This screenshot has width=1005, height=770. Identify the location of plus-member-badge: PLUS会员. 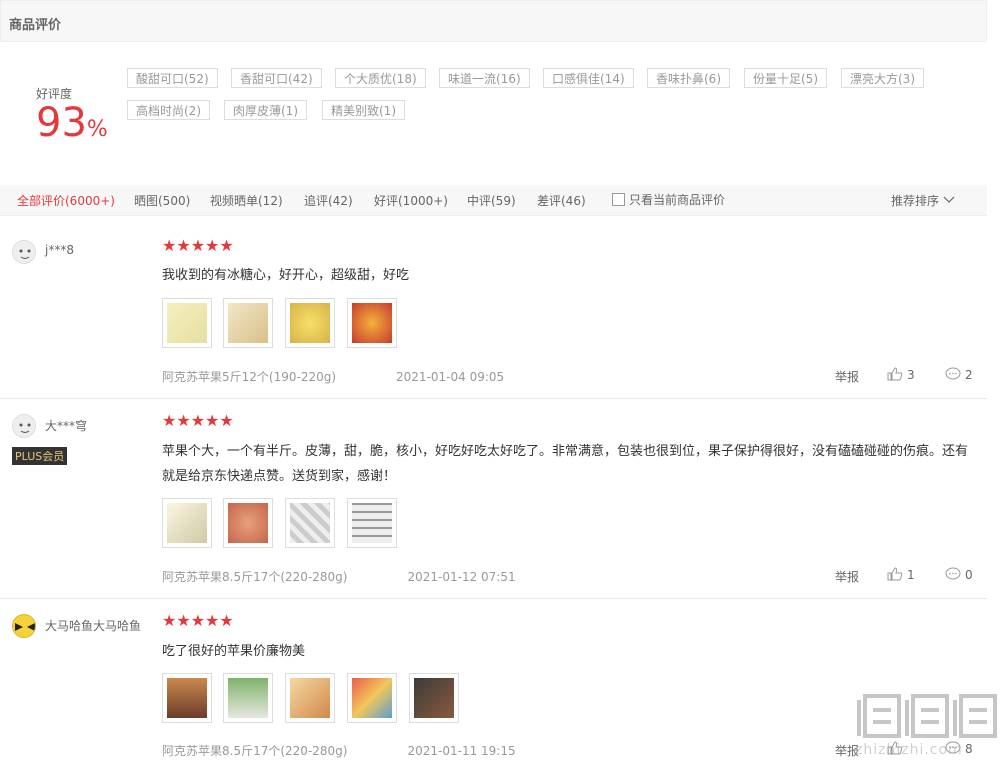
(40, 456).